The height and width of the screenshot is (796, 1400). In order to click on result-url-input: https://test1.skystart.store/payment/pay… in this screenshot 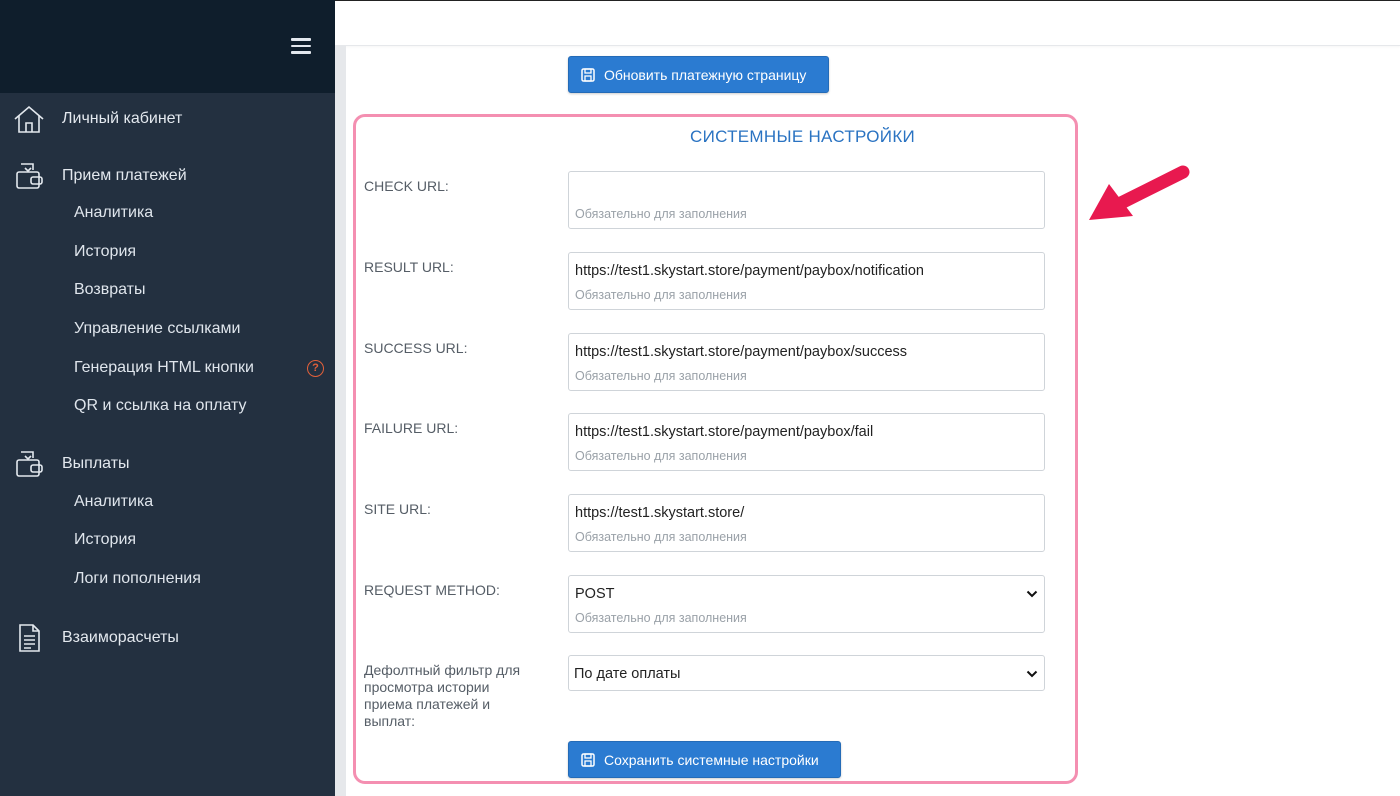, I will do `click(806, 281)`.